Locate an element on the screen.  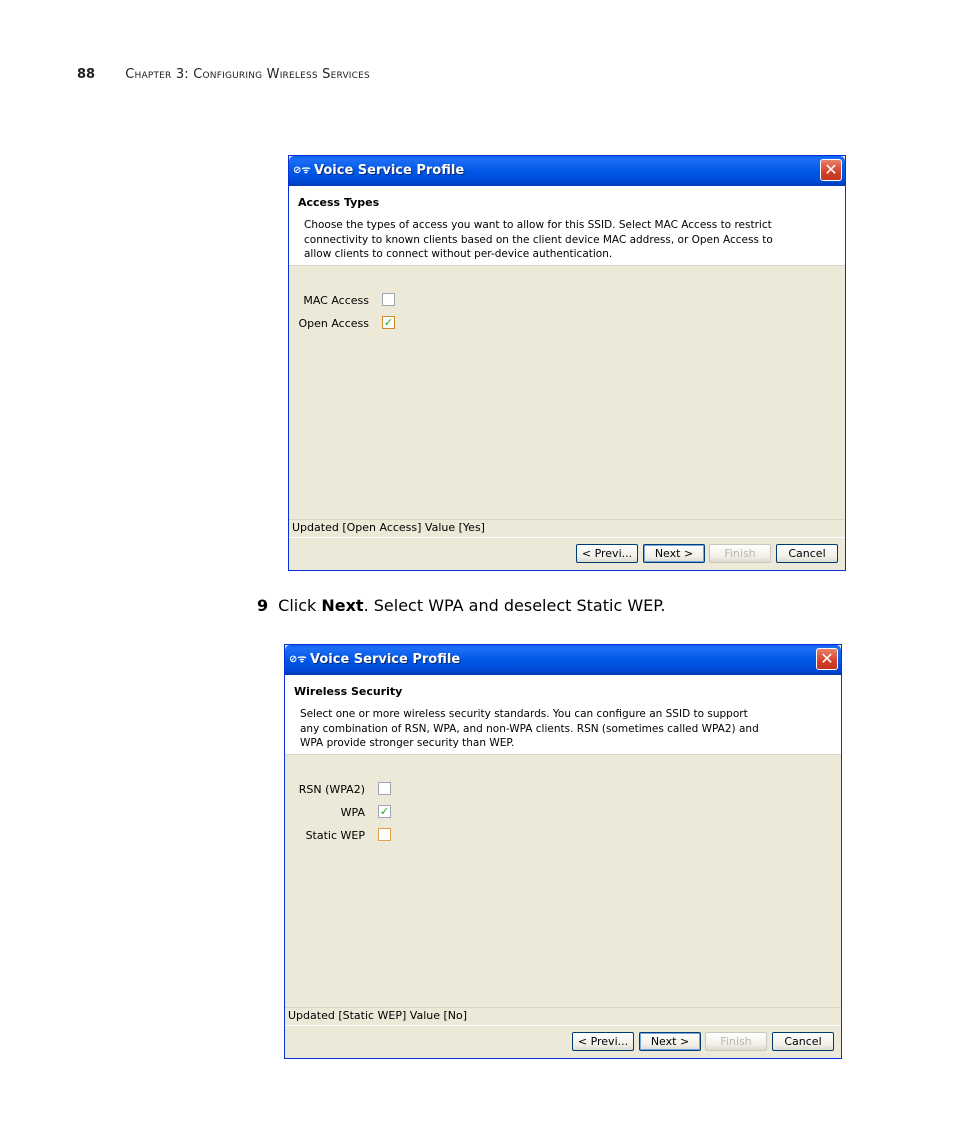
static-wep-checkbox is located at coordinates (384, 834).